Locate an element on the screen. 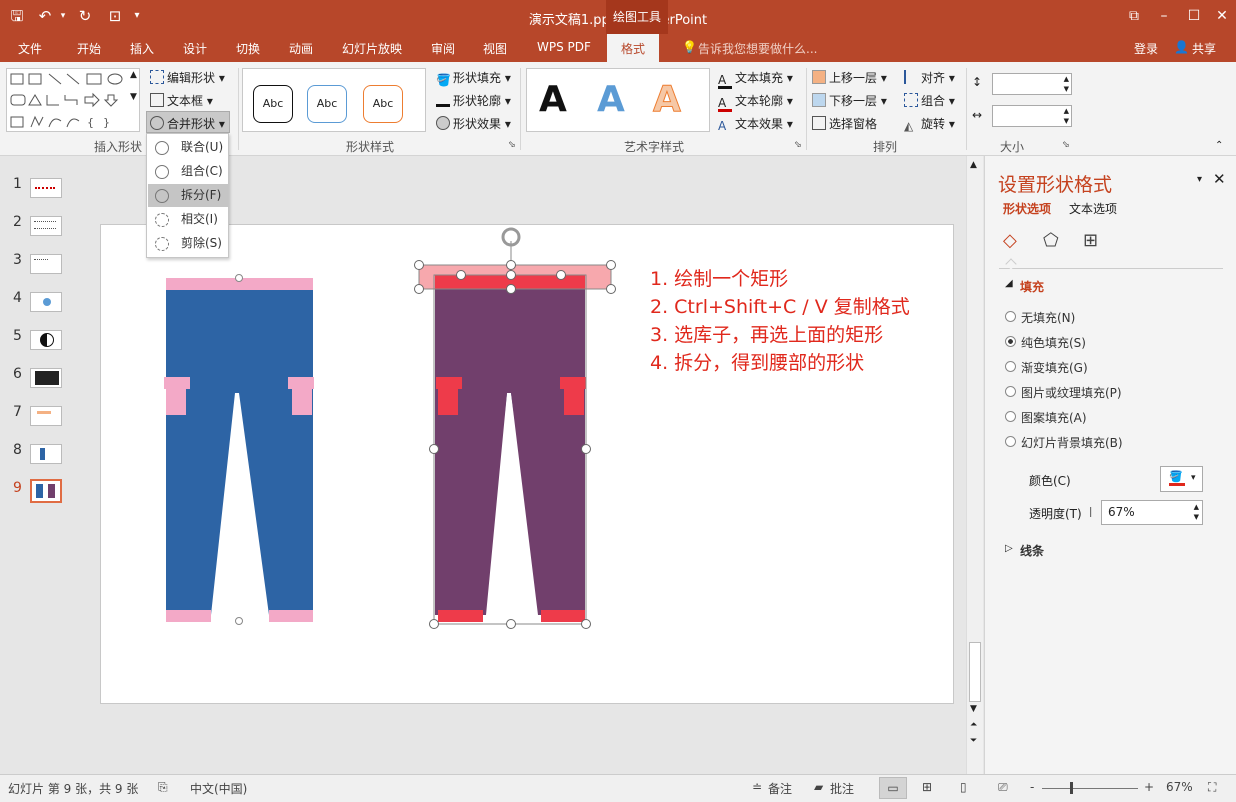 This screenshot has width=1236, height=802. slideshow-icon: ⎚ is located at coordinates (1003, 787).